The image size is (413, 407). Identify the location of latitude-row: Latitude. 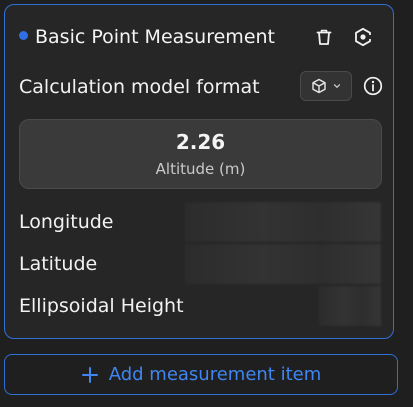
(199, 264).